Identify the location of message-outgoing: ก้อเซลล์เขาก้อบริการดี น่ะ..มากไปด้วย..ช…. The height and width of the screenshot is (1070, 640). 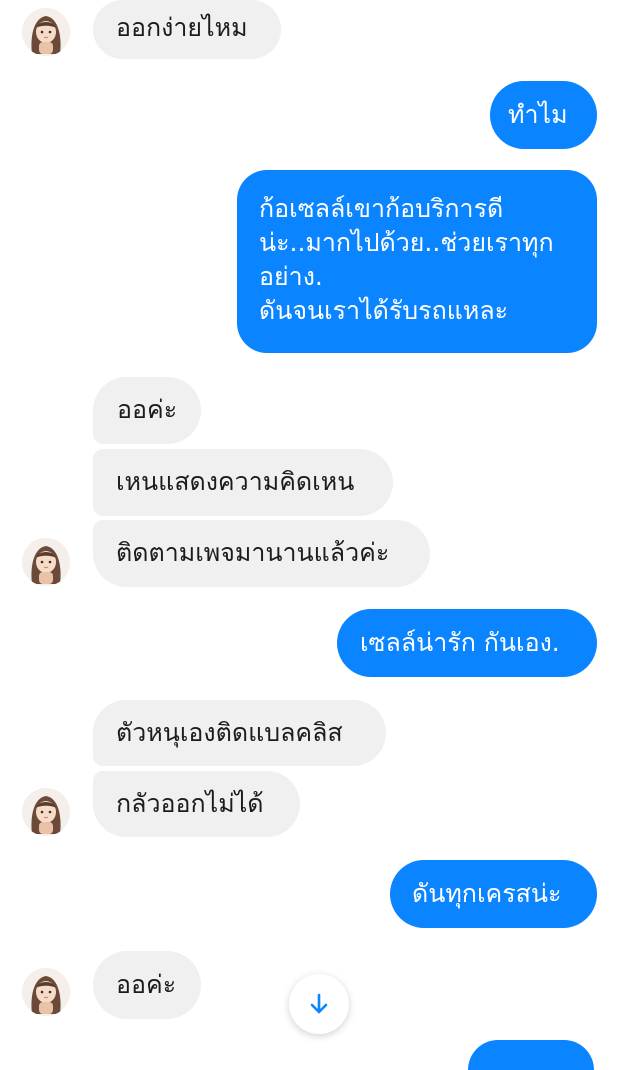
(417, 261).